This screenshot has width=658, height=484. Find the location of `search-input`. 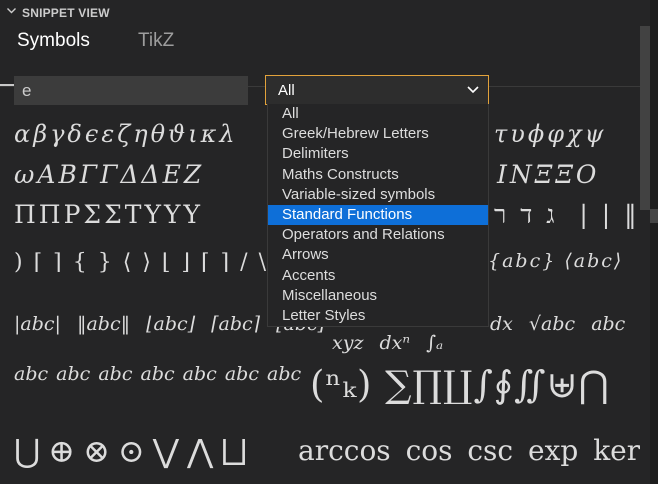

search-input is located at coordinates (131, 90).